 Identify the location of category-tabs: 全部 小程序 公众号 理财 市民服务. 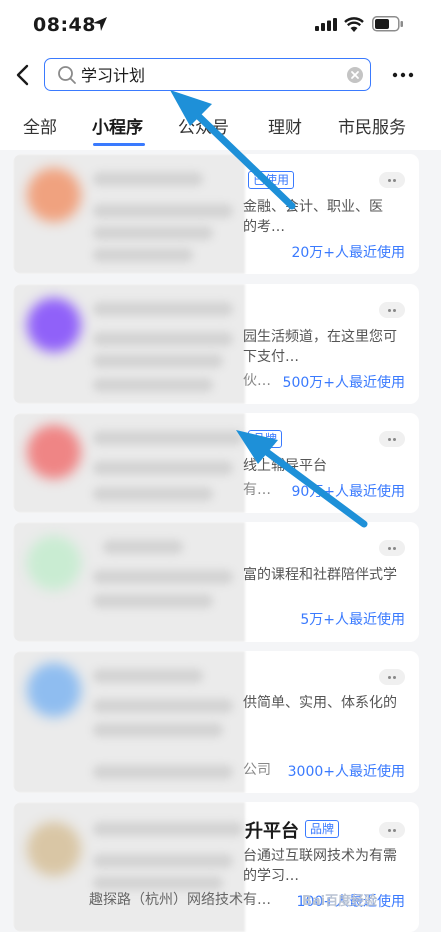
(220, 127).